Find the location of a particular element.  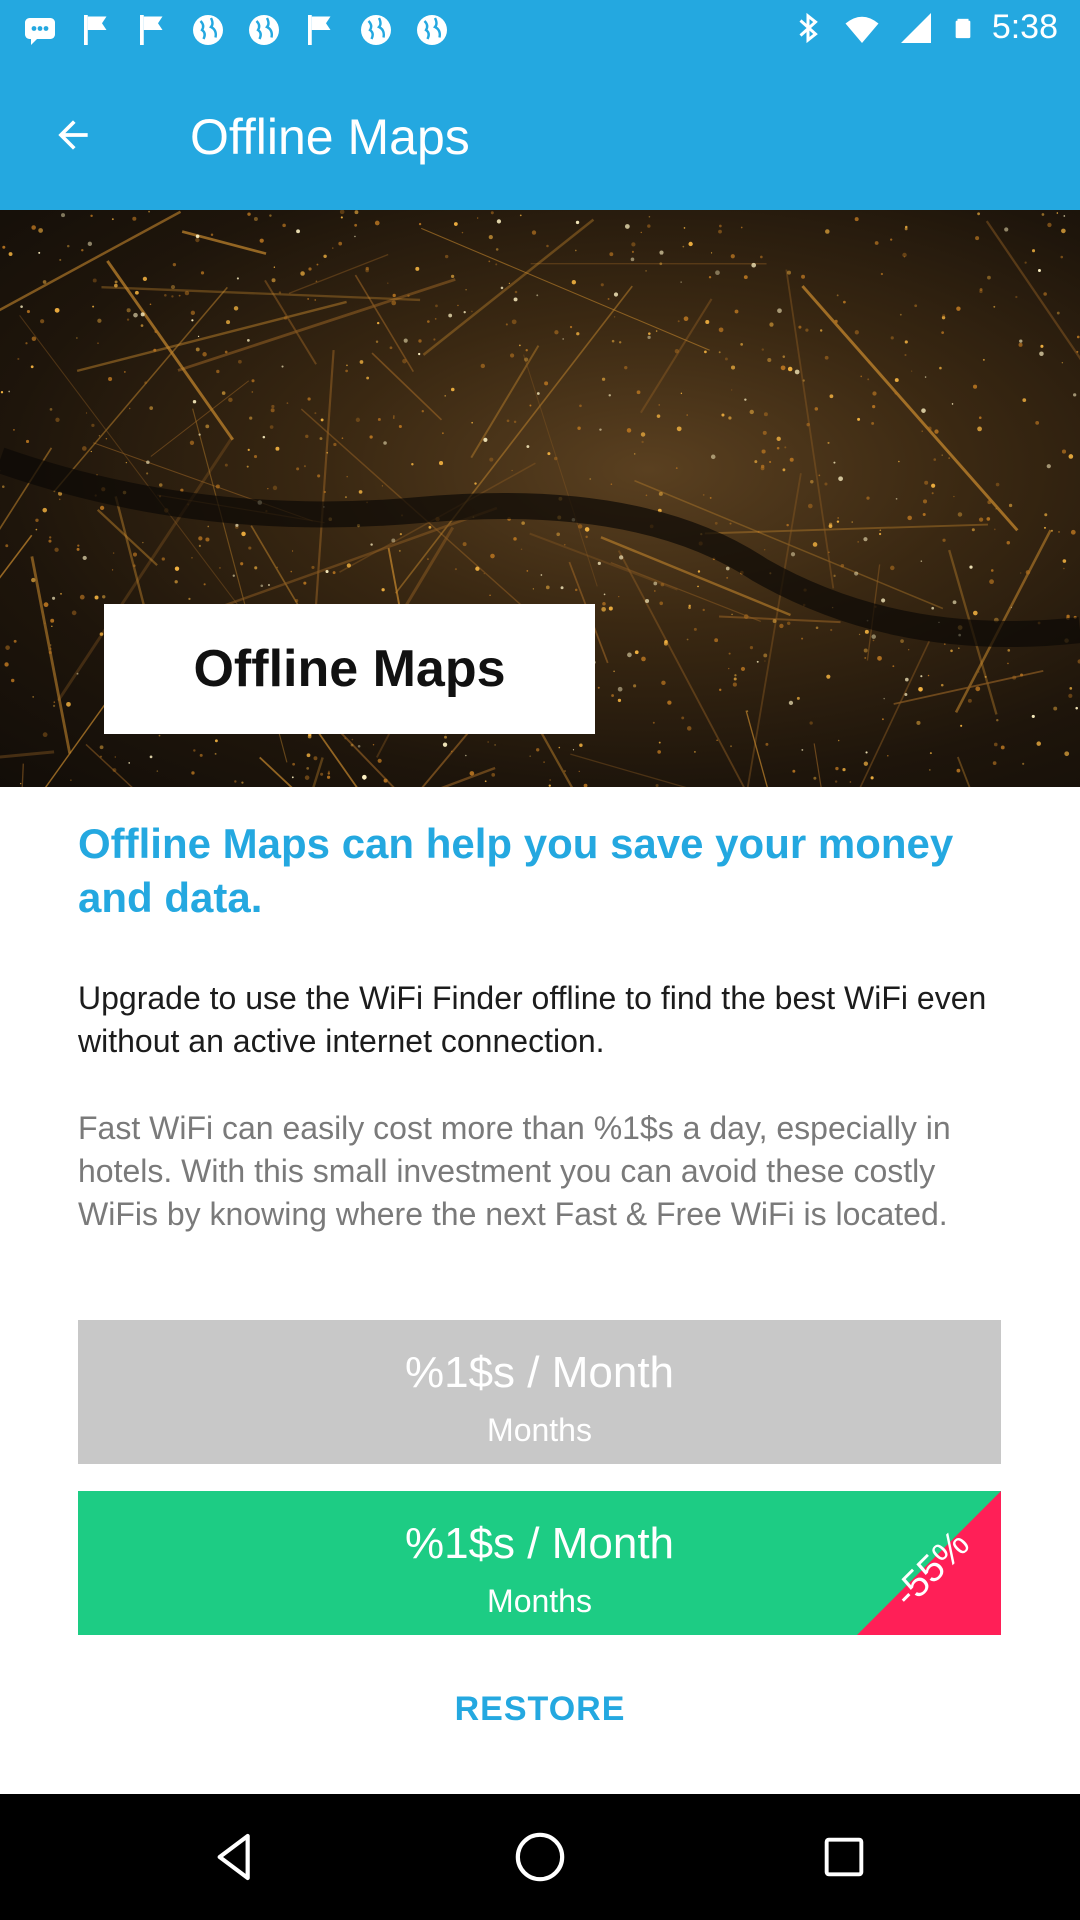

status-time: 5:38 is located at coordinates (1024, 27).